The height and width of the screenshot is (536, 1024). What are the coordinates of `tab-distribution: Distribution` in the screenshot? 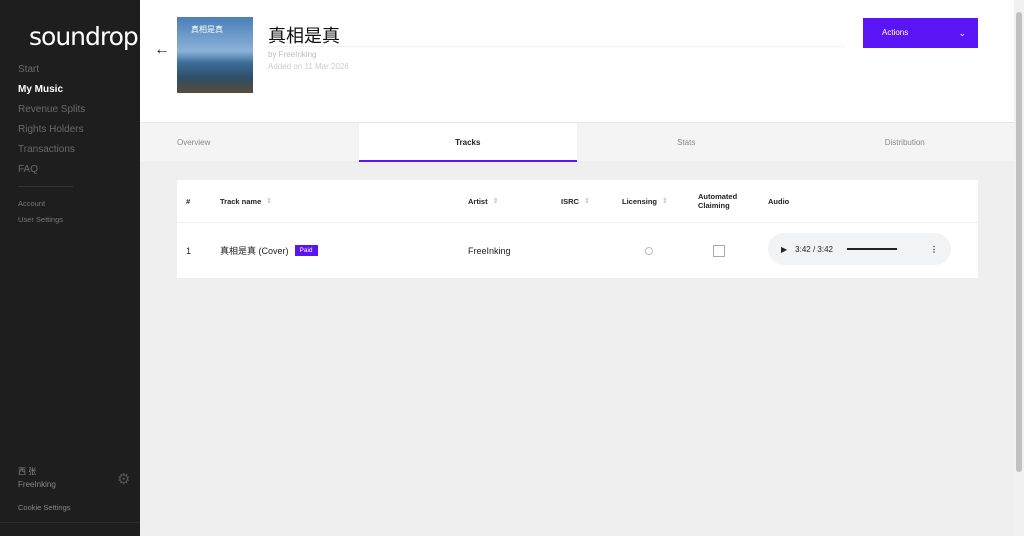 It's located at (905, 142).